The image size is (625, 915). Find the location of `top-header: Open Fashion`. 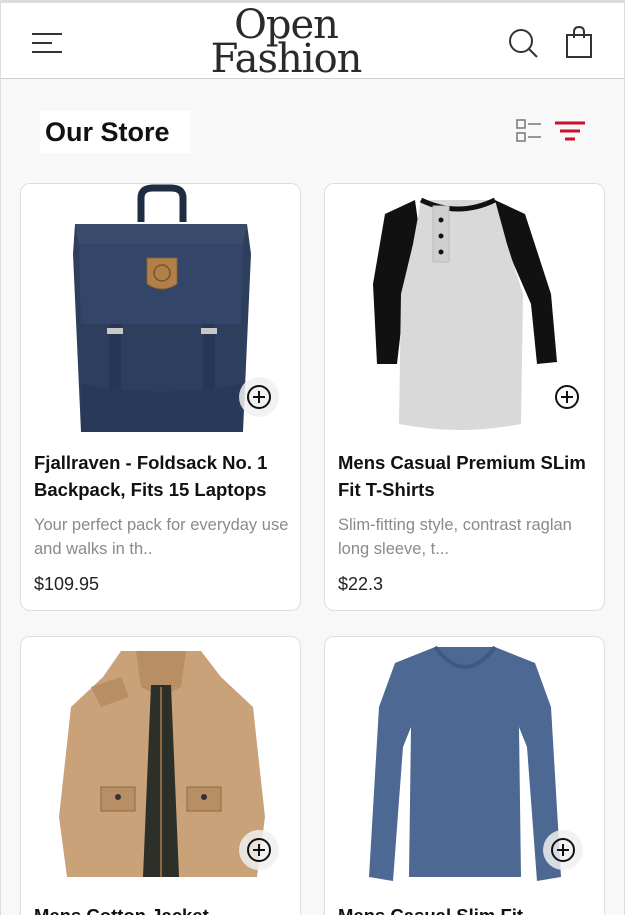

top-header: Open Fashion is located at coordinates (312, 41).